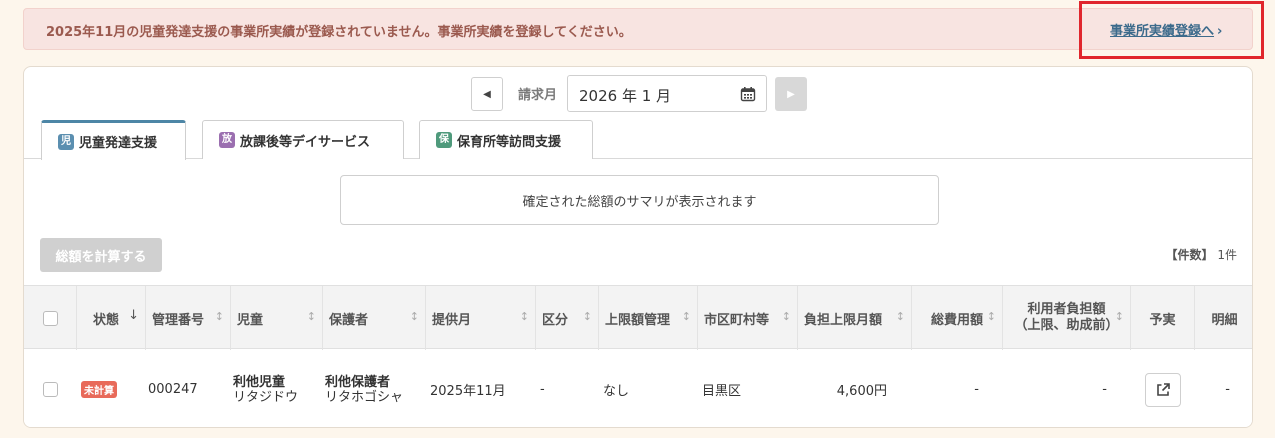 Image resolution: width=1275 pixels, height=438 pixels. I want to click on summary-text: 確定された総額のサマリが表示されます, so click(639, 202).